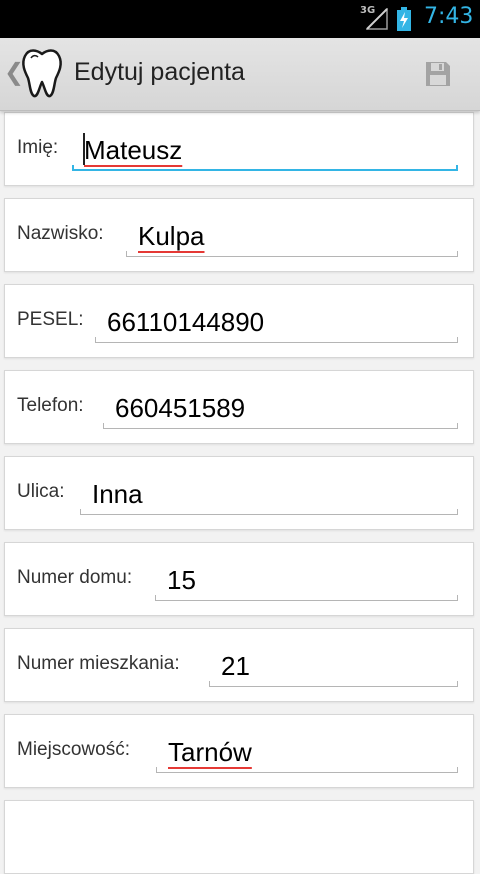 The image size is (480, 874). I want to click on field-label: Ulica:, so click(41, 491).